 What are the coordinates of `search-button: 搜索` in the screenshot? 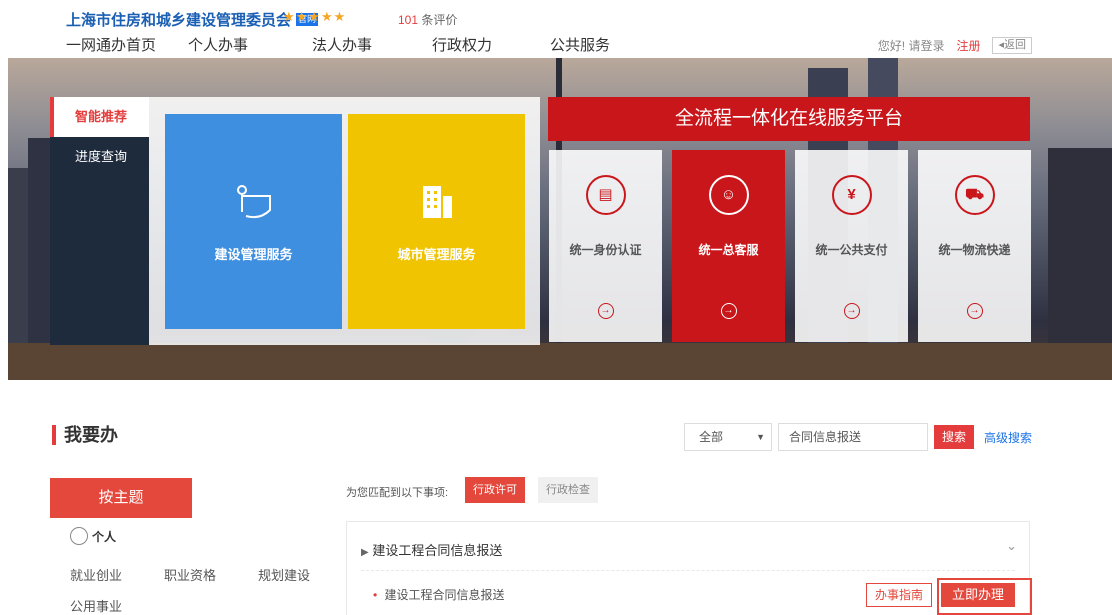 It's located at (954, 437).